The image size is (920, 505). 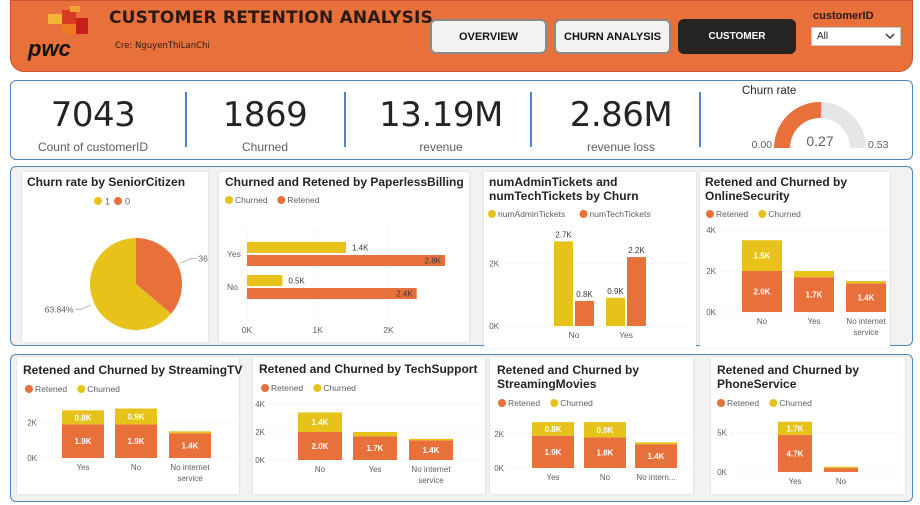 I want to click on chart-title: Retened and Churned by TechSupport, so click(x=368, y=369).